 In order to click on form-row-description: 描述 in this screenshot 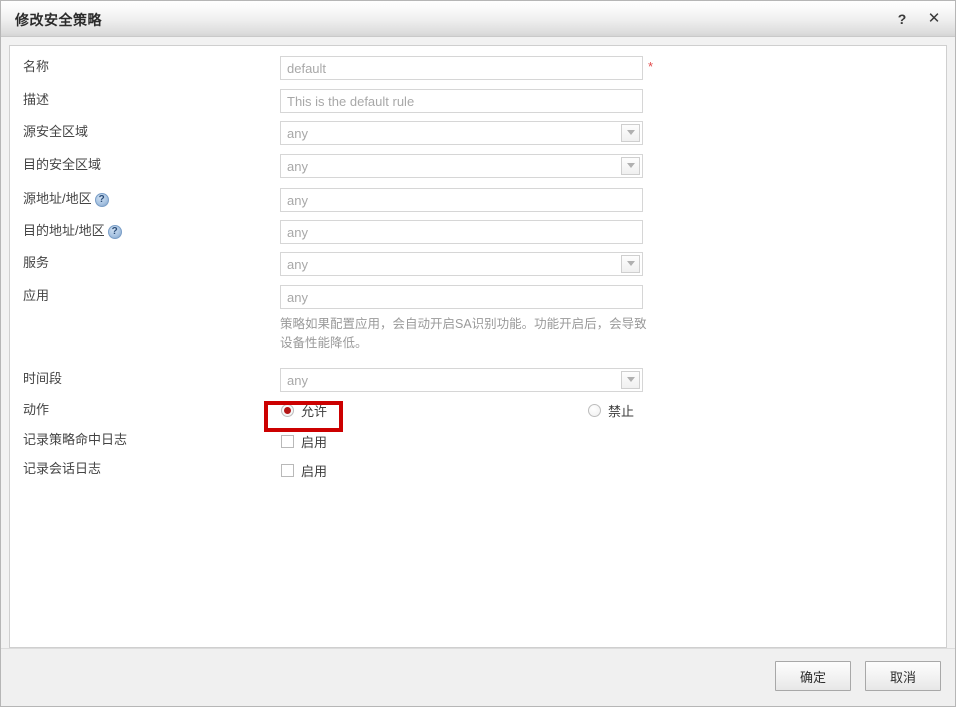, I will do `click(478, 106)`.